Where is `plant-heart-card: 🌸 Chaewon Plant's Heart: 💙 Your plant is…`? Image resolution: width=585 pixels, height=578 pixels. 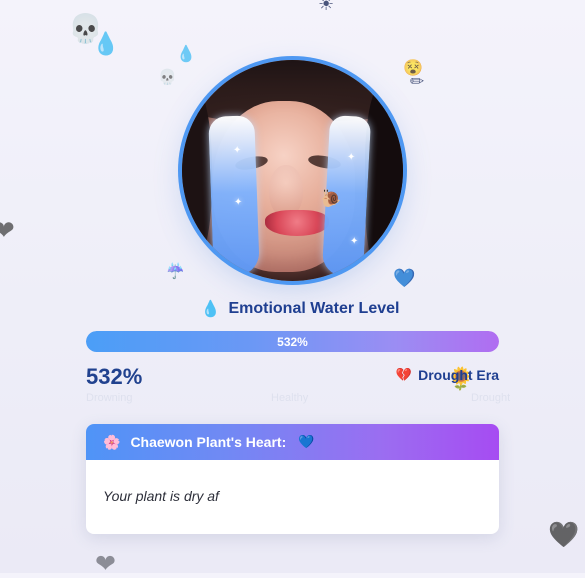
plant-heart-card: 🌸 Chaewon Plant's Heart: 💙 Your plant is… is located at coordinates (292, 479).